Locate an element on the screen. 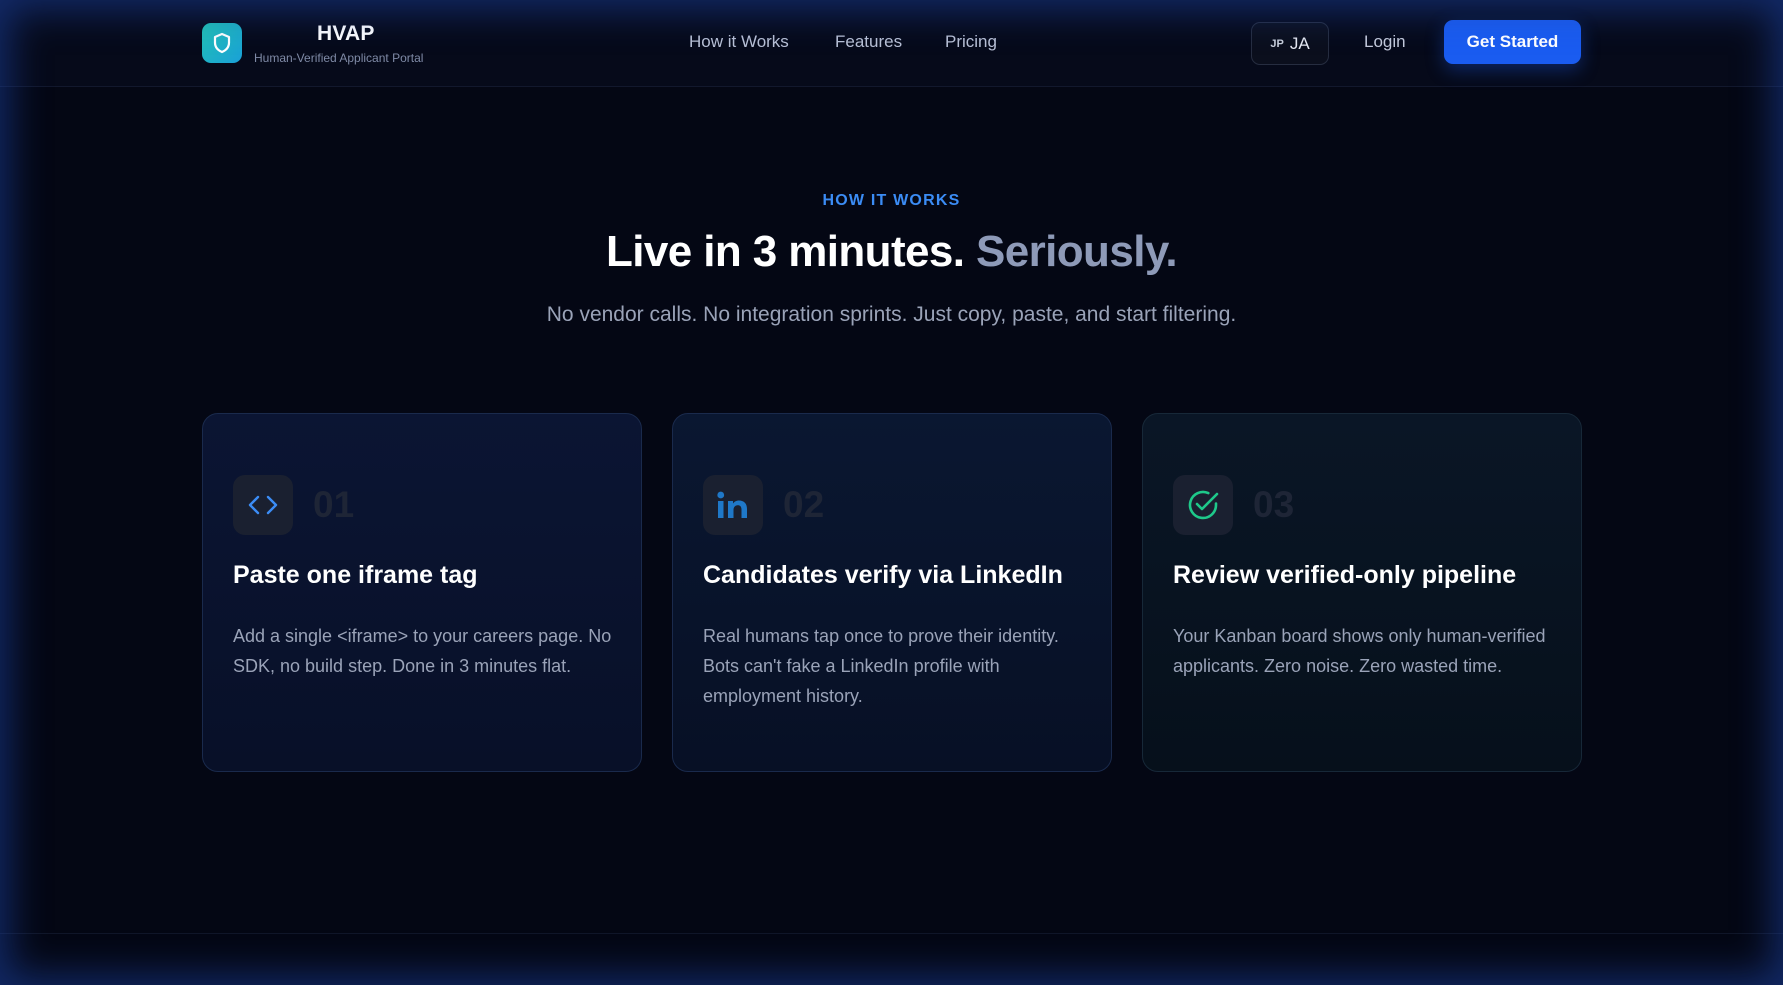 This screenshot has height=985, width=1783. step-number: 01 is located at coordinates (334, 504).